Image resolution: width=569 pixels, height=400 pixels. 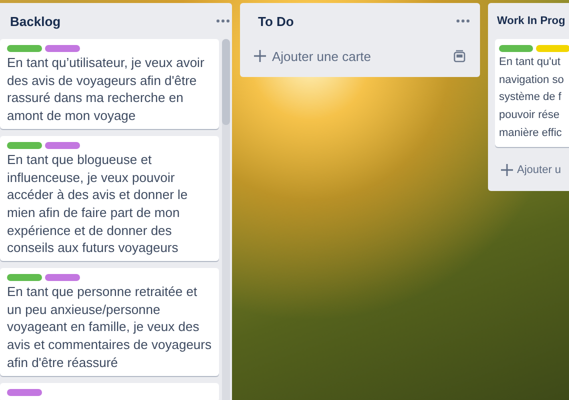 What do you see at coordinates (531, 170) in the screenshot?
I see `add-card-button: Ajouter u` at bounding box center [531, 170].